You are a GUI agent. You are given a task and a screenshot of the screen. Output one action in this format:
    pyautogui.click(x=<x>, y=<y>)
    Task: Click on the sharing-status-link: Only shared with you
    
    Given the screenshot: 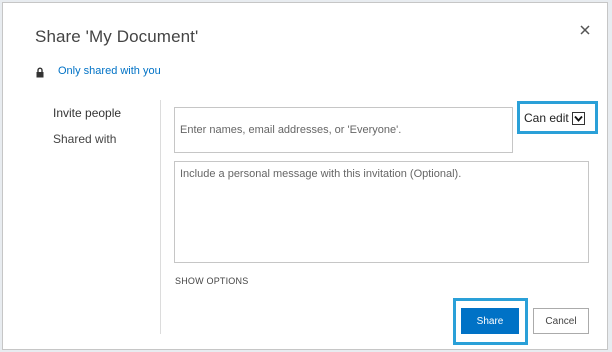 What is the action you would take?
    pyautogui.click(x=109, y=71)
    